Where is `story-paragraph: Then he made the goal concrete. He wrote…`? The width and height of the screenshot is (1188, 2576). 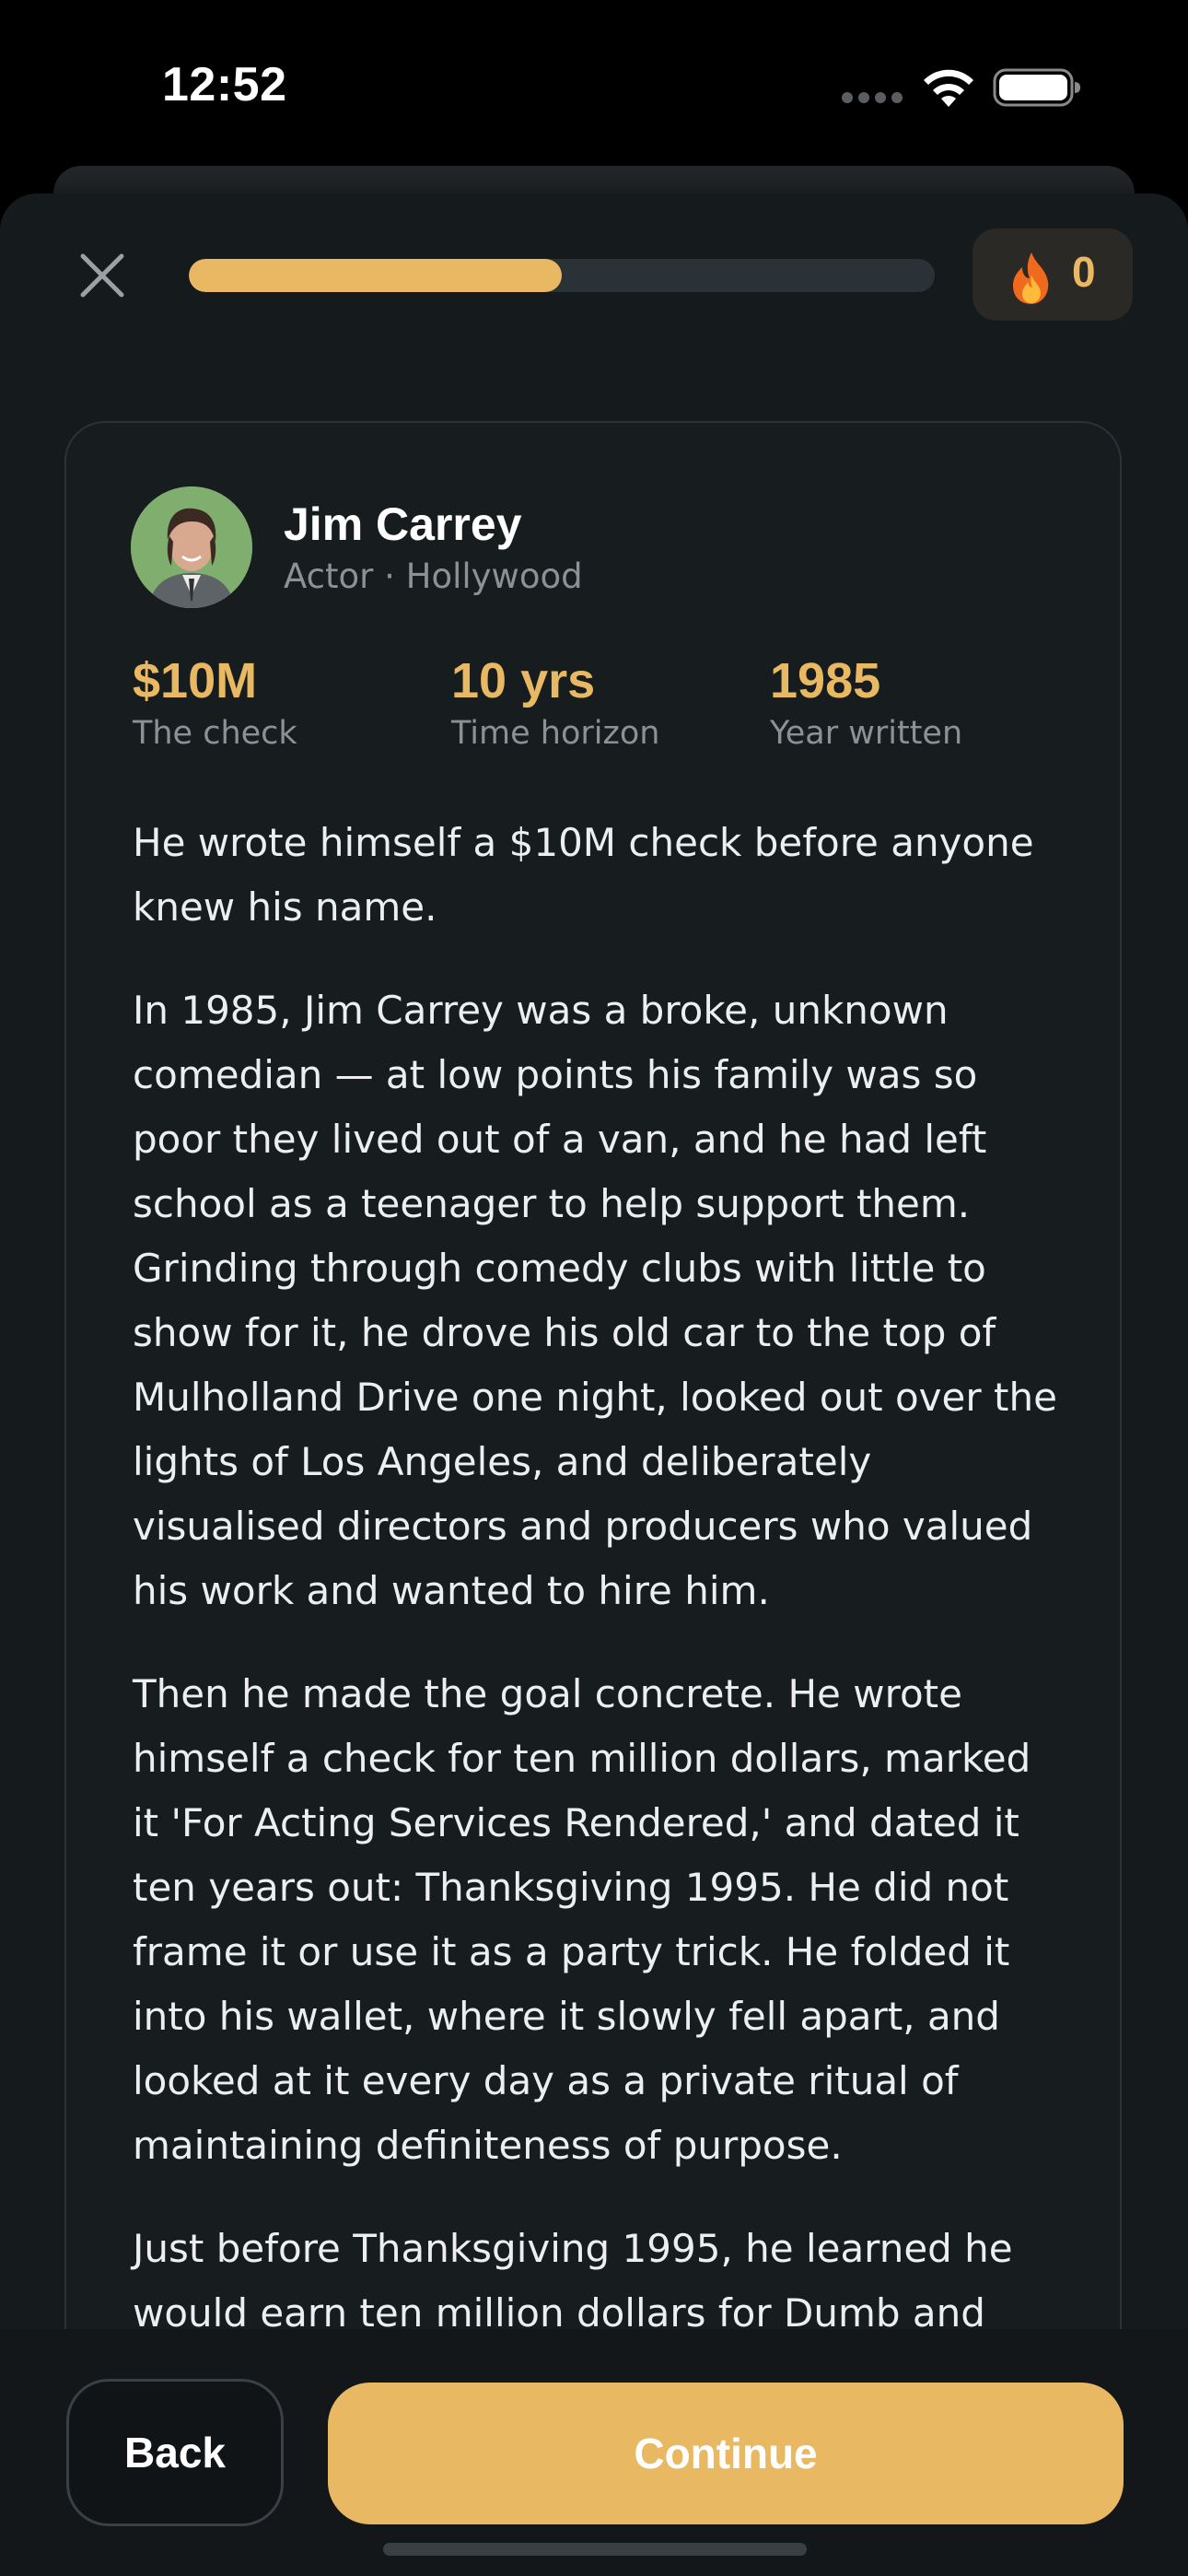 story-paragraph: Then he made the goal concrete. He wrote… is located at coordinates (582, 1920).